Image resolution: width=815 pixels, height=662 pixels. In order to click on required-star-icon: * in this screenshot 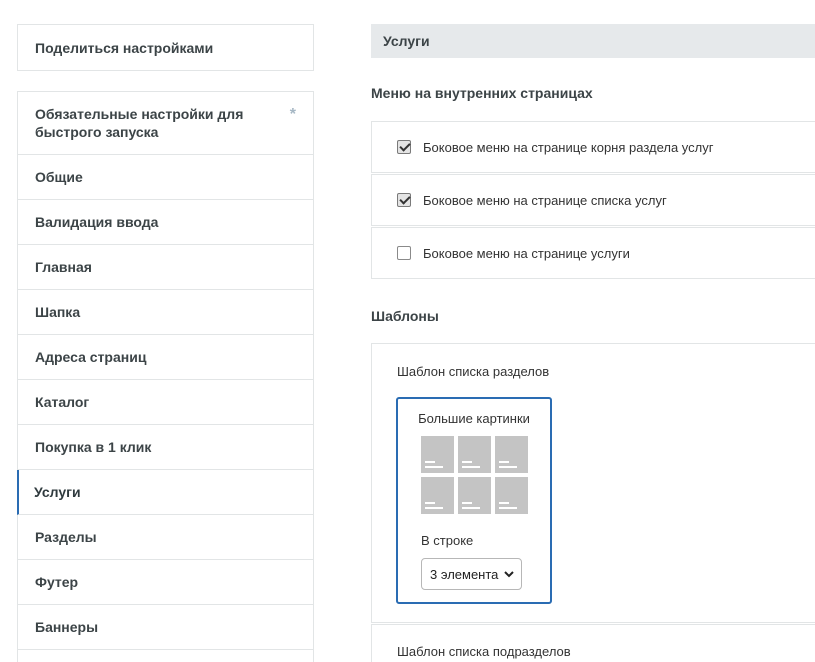, I will do `click(292, 114)`.